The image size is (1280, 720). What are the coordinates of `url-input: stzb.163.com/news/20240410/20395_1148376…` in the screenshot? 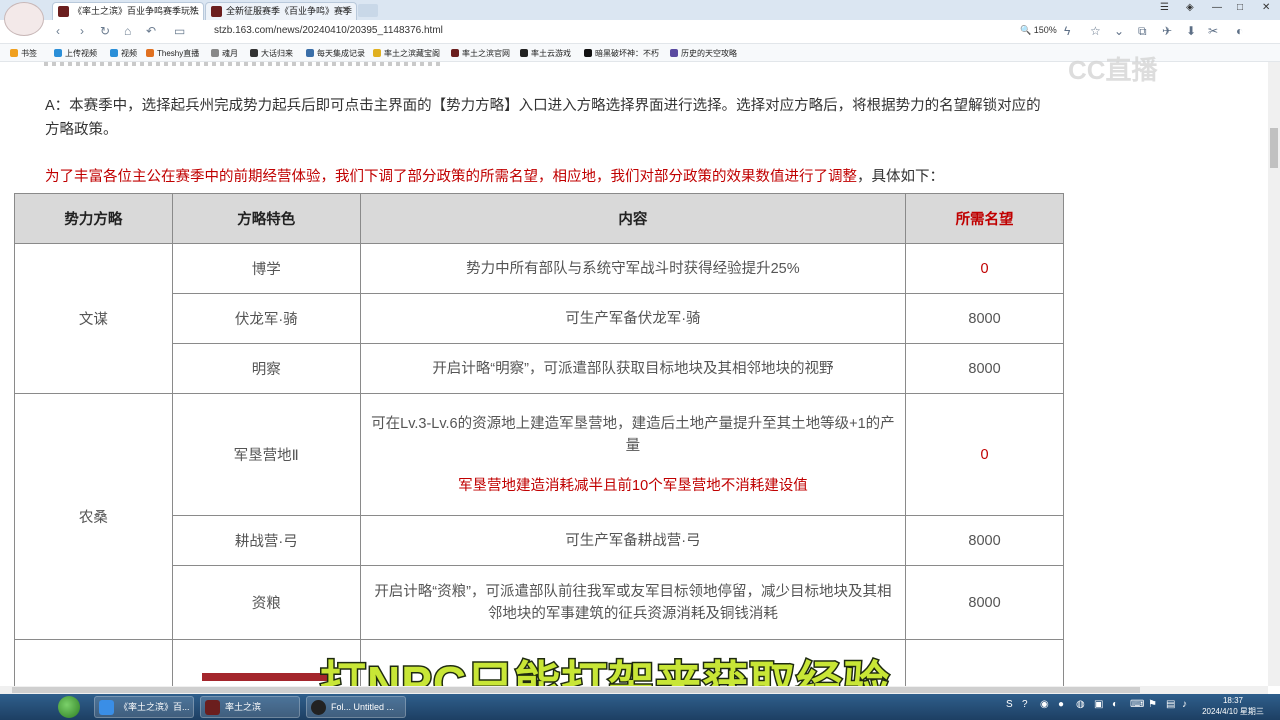 It's located at (328, 30).